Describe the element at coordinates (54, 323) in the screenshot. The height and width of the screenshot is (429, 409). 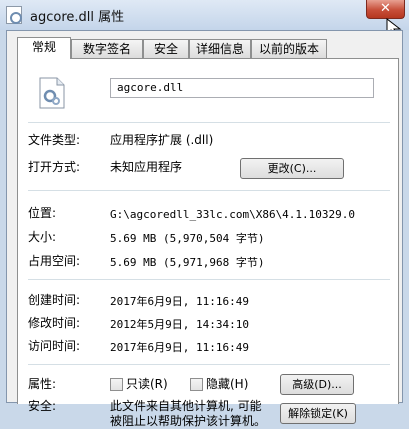
I see `modified-label: 修改时间:` at that location.